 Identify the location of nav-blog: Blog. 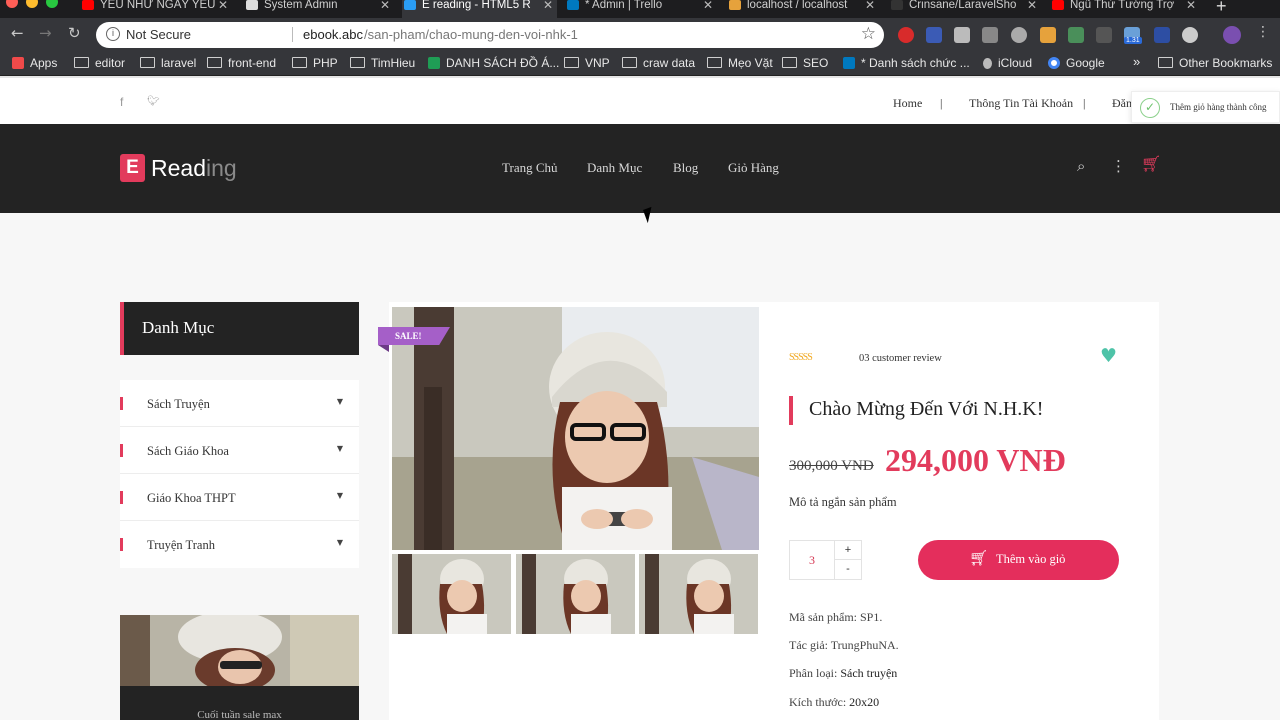
(685, 168).